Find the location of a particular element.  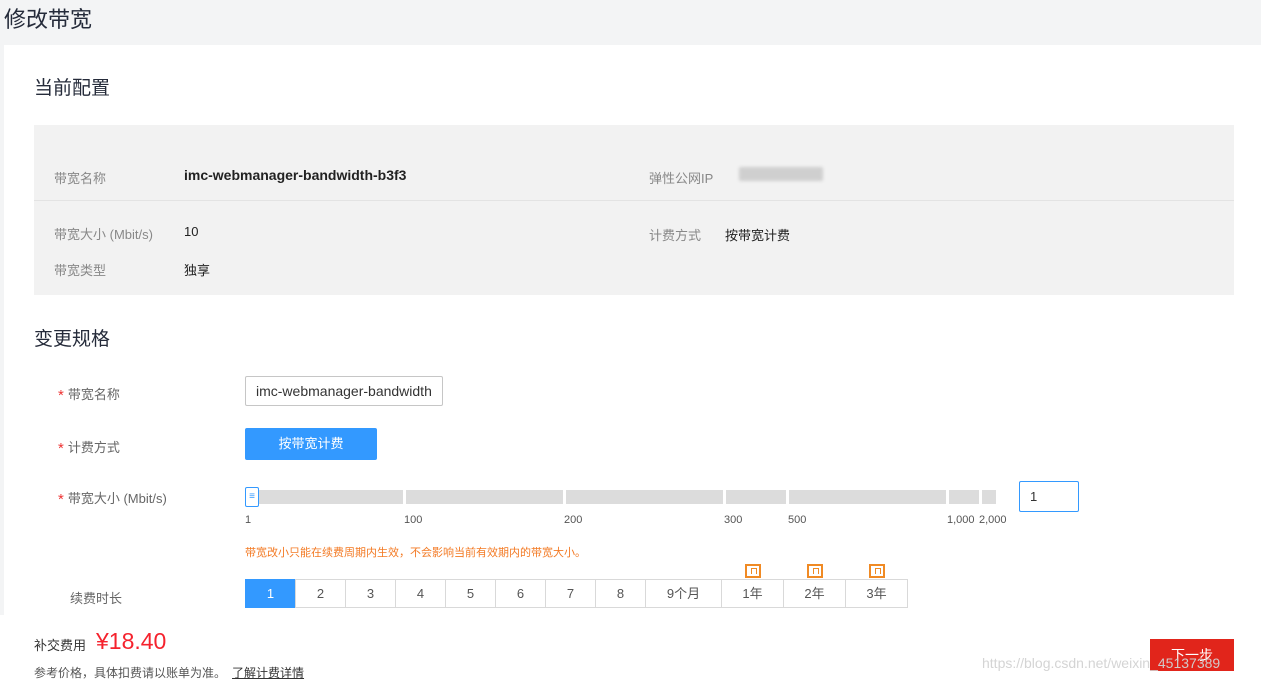

duration-option: 9个月 is located at coordinates (683, 593).